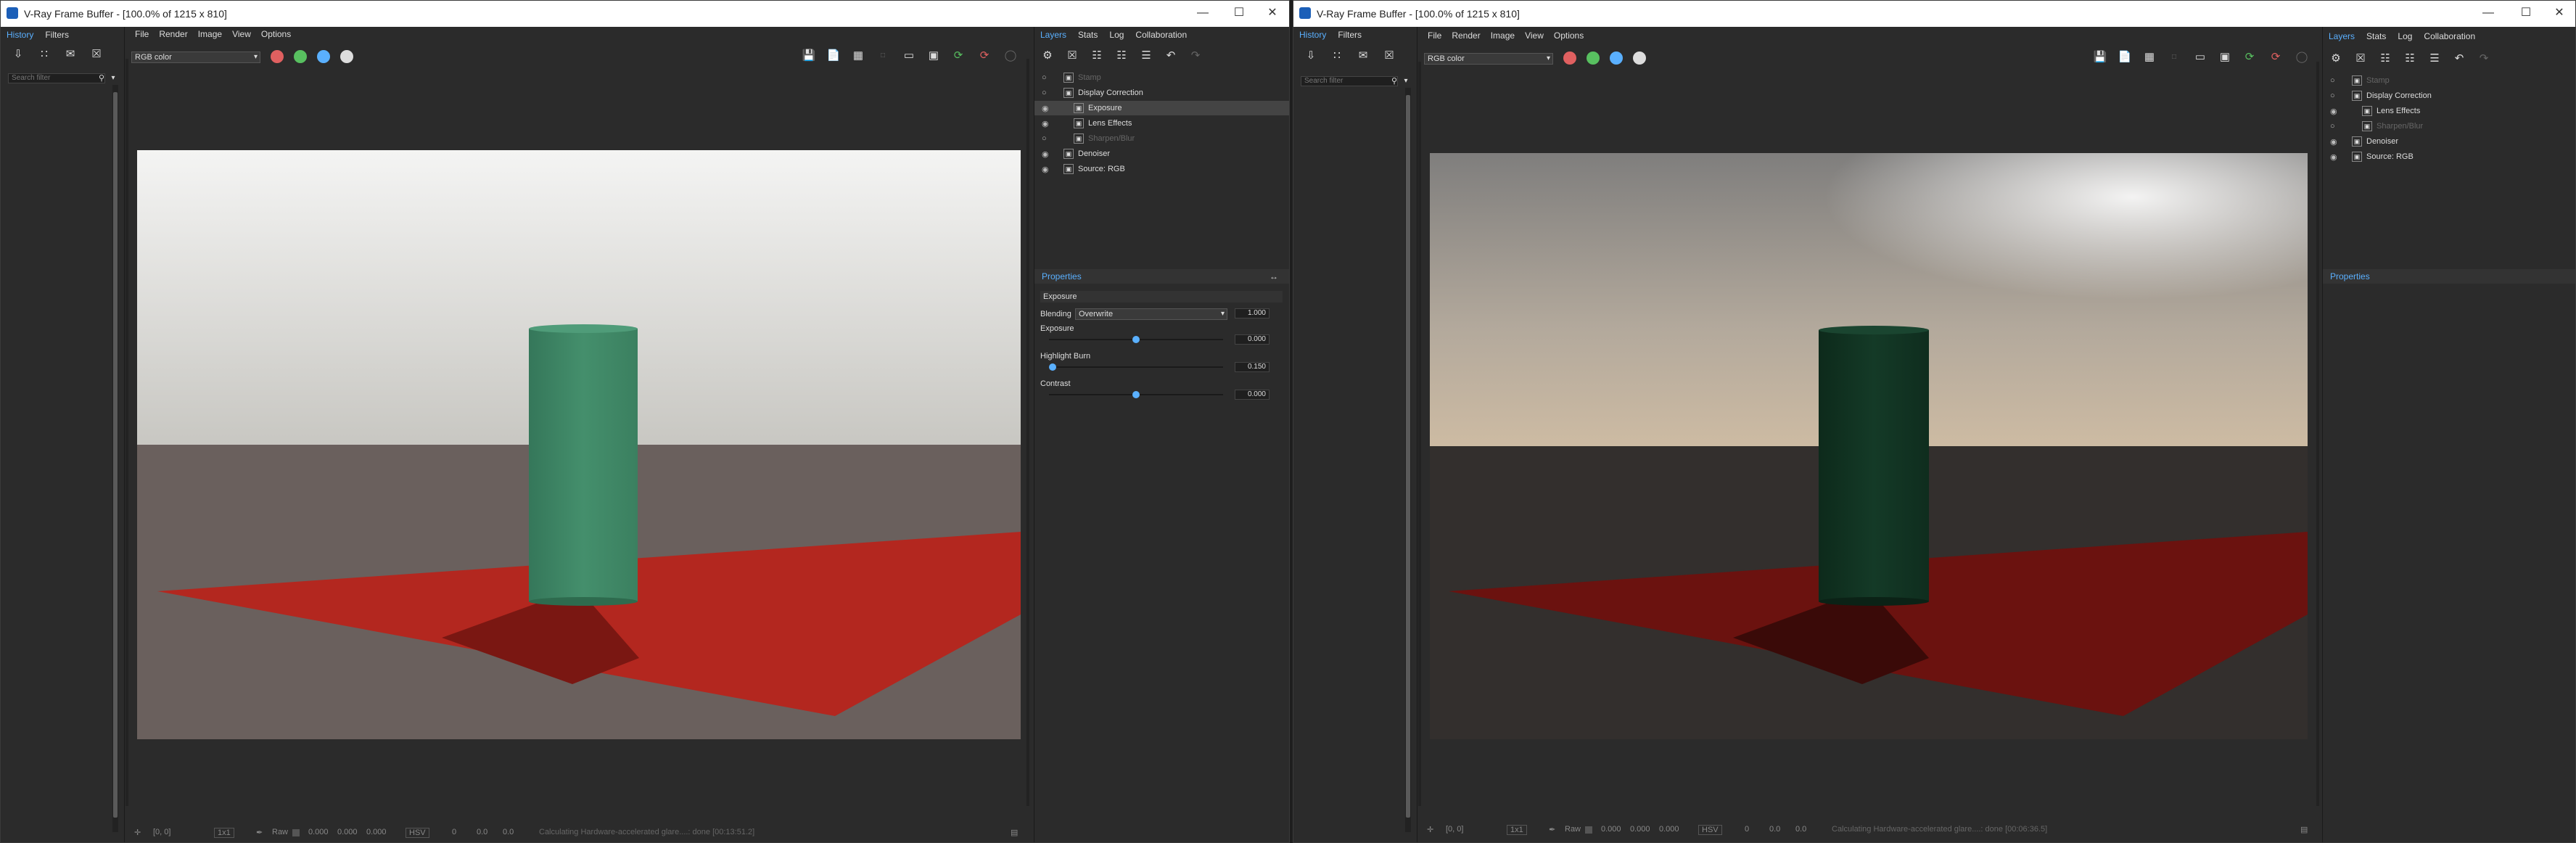  I want to click on menu-file: File, so click(142, 34).